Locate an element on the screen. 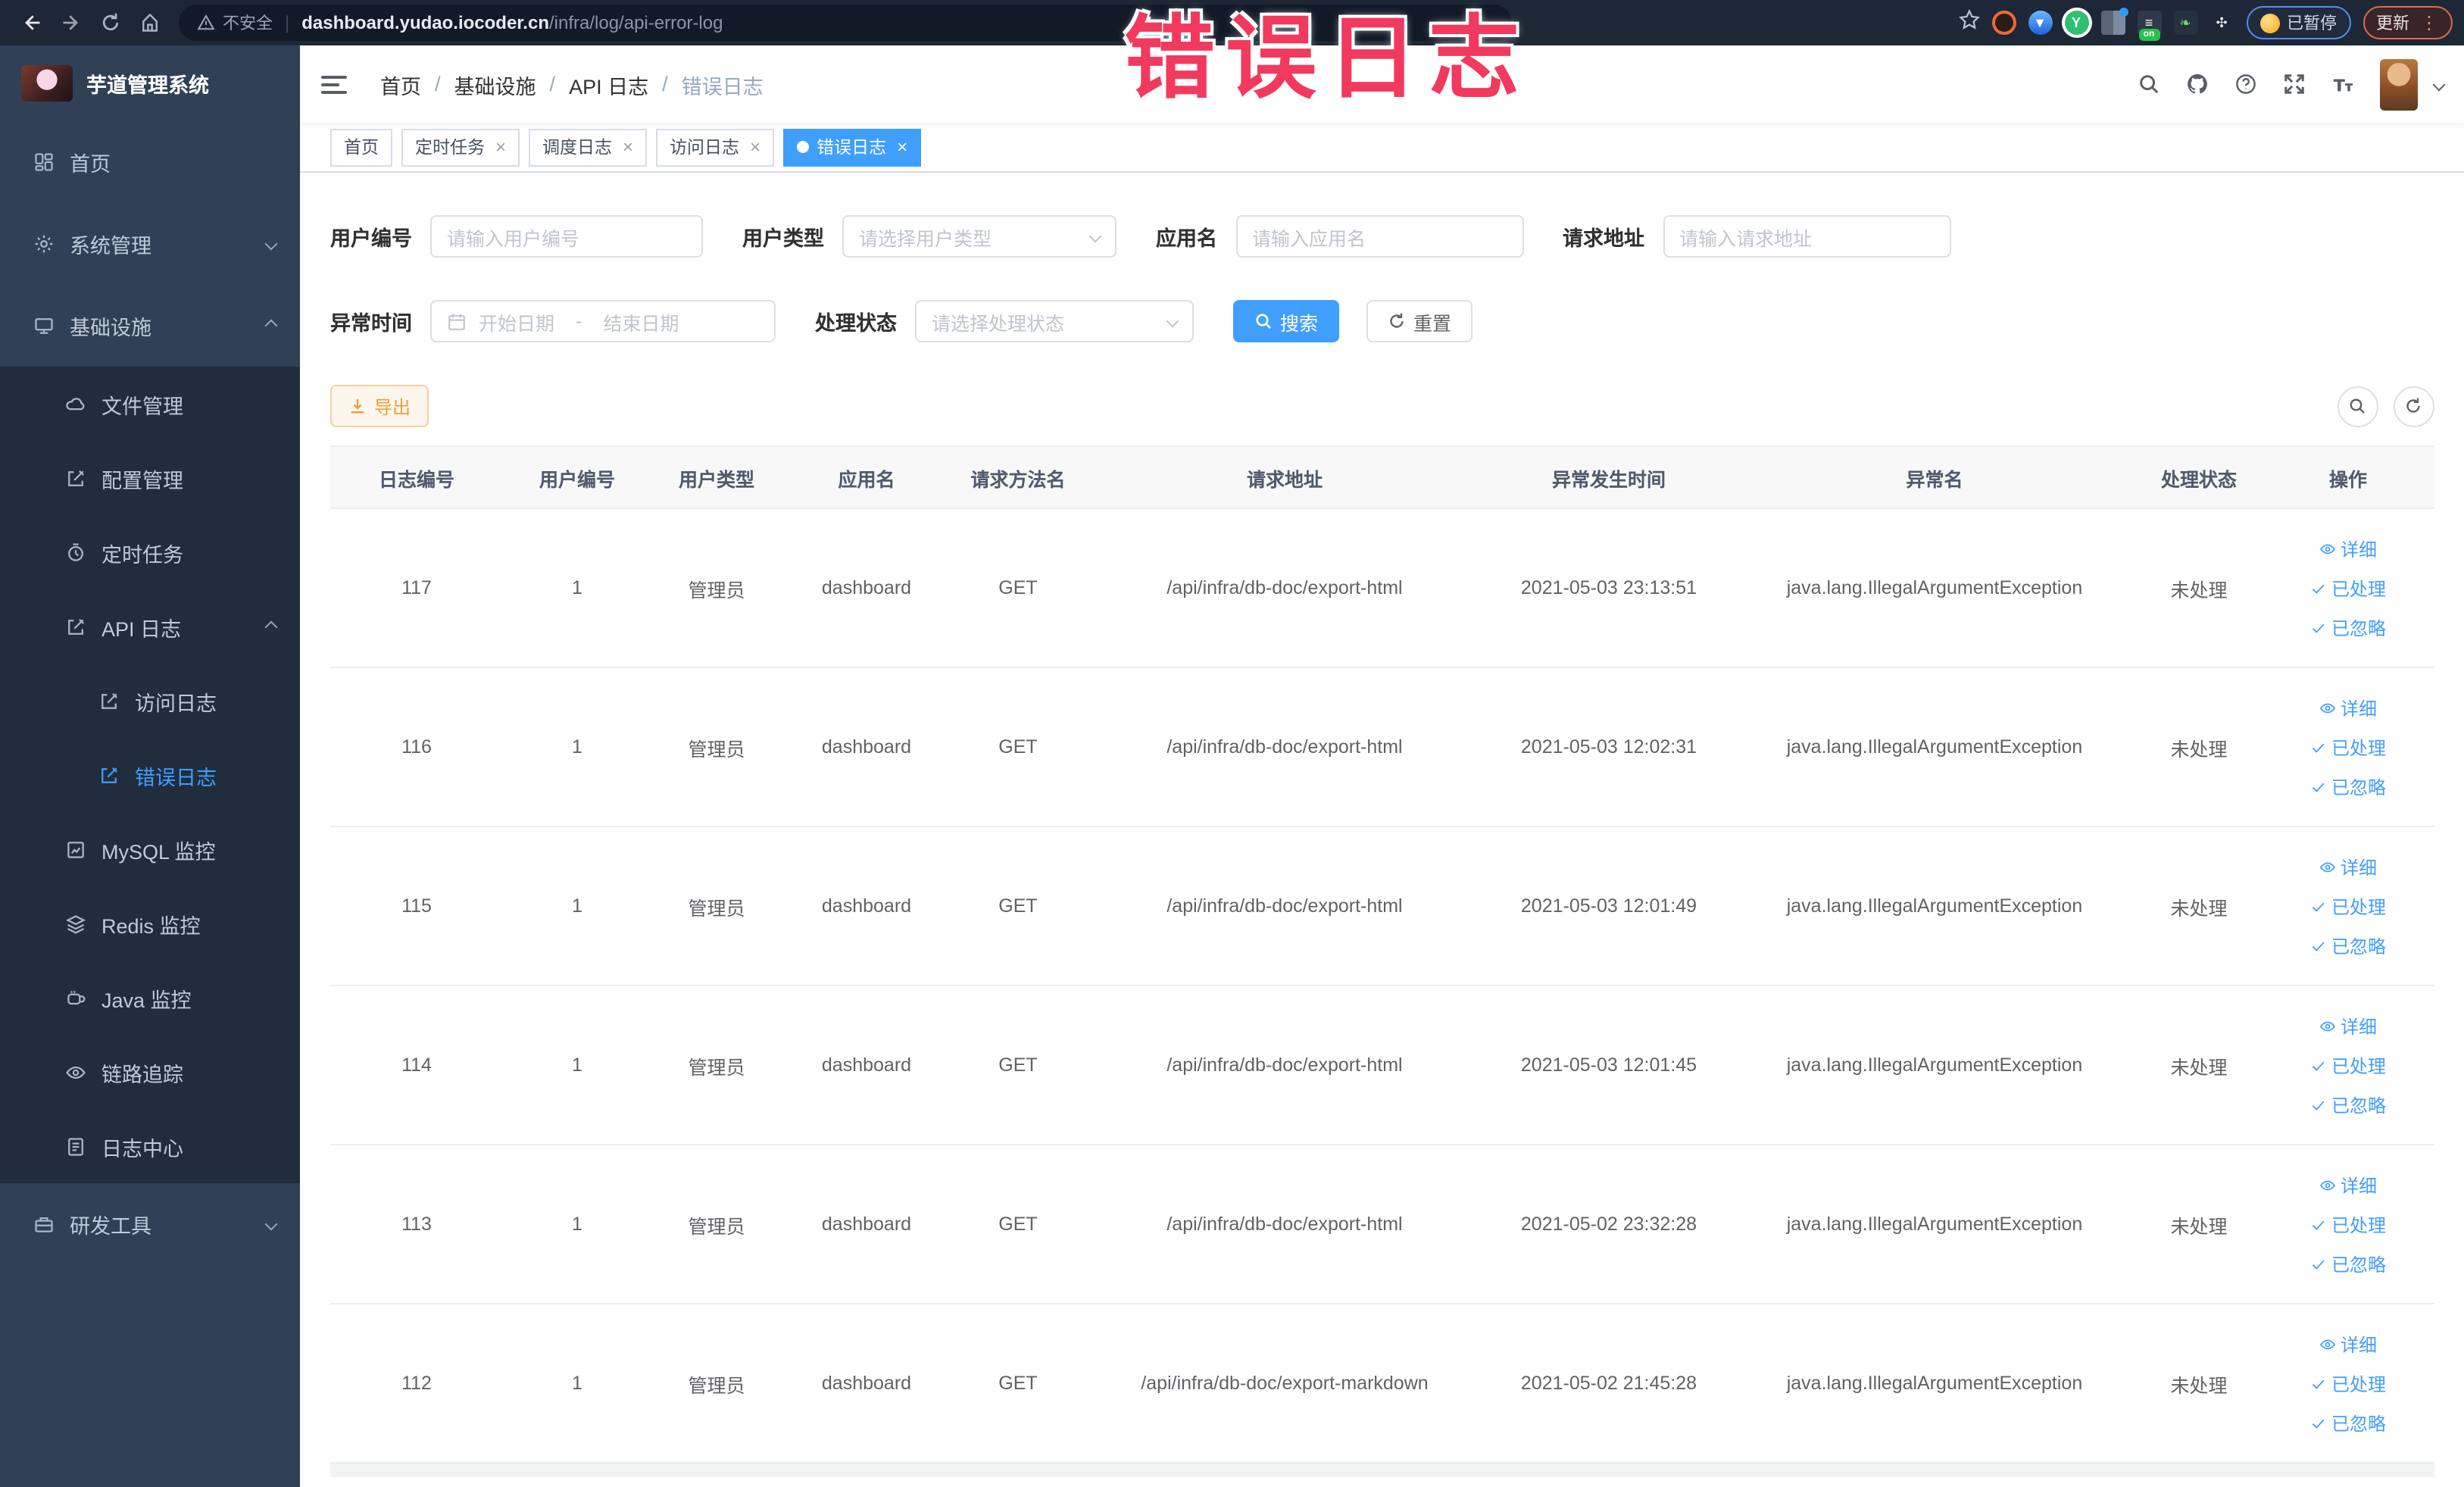  column-header-4: 请求方法名 is located at coordinates (1018, 477).